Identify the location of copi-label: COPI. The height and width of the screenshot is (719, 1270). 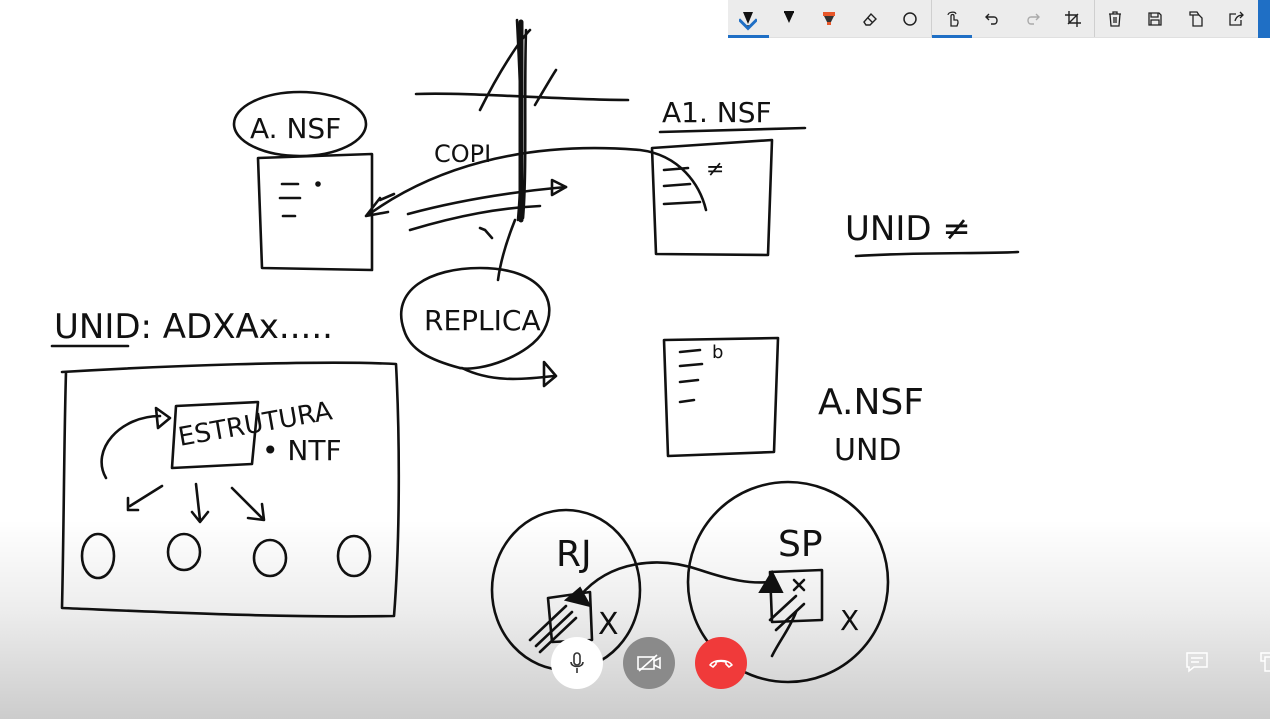
(462, 154).